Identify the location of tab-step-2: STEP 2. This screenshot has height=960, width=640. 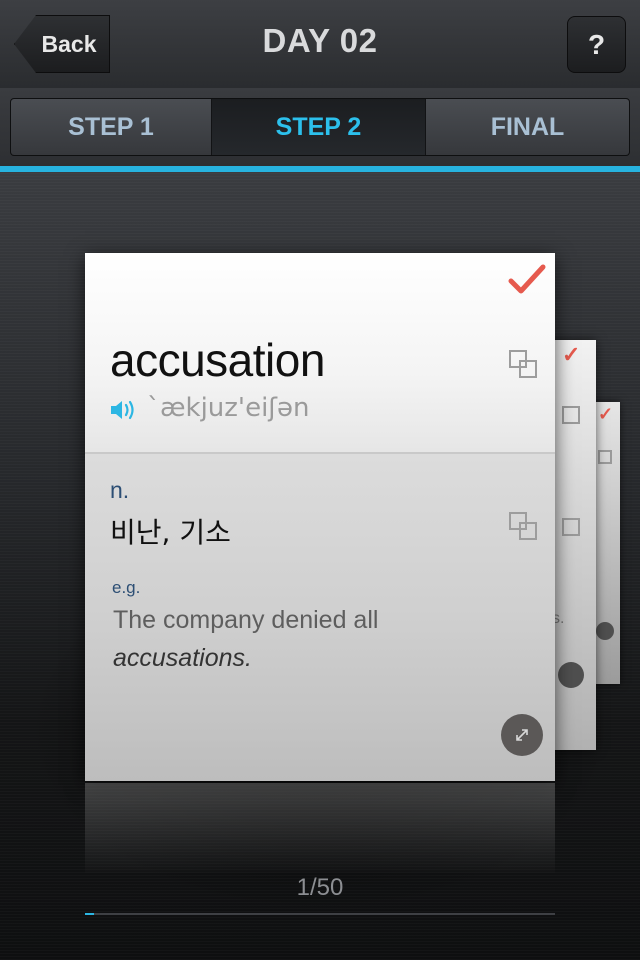
(319, 127).